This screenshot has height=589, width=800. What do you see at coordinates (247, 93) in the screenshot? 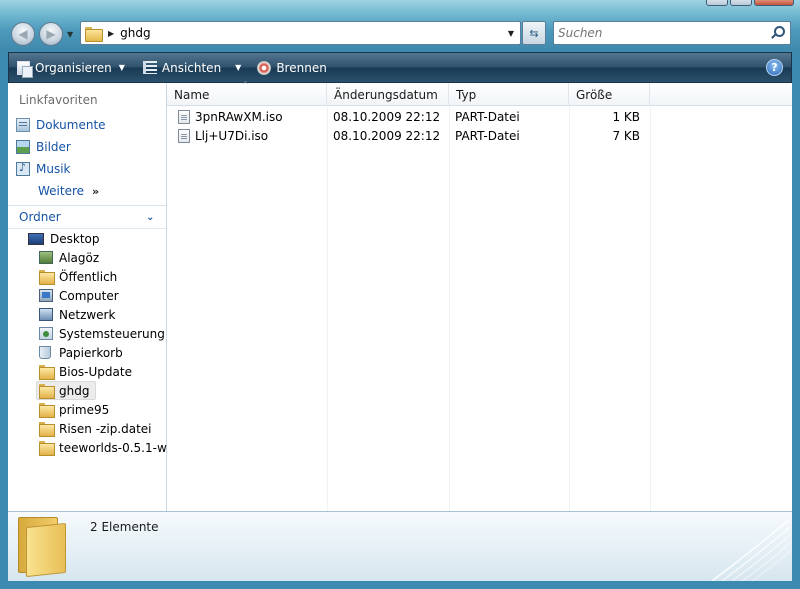
I see `column-name: ^ Name` at bounding box center [247, 93].